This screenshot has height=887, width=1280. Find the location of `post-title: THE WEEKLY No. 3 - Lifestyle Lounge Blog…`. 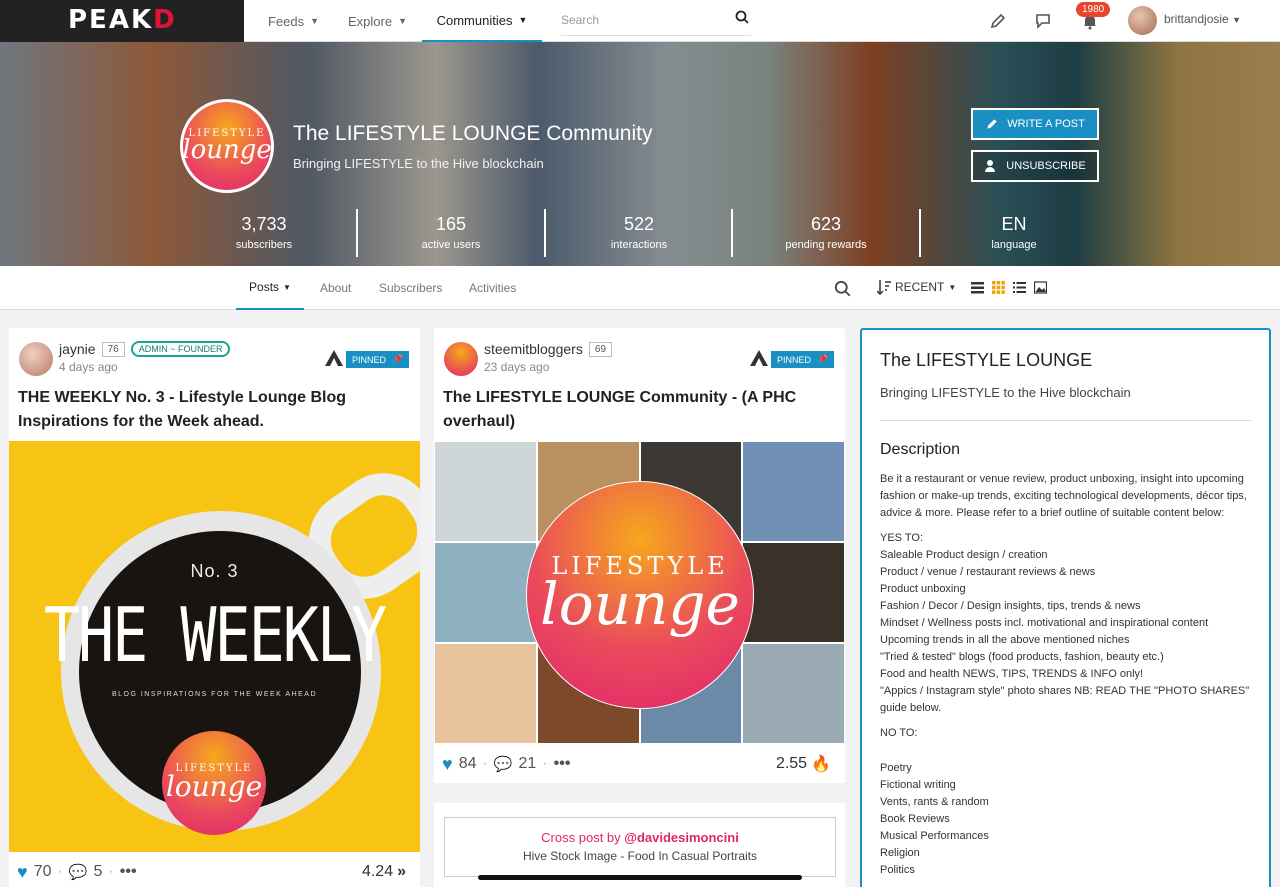

post-title: THE WEEKLY No. 3 - Lifestyle Lounge Blog… is located at coordinates (218, 410).